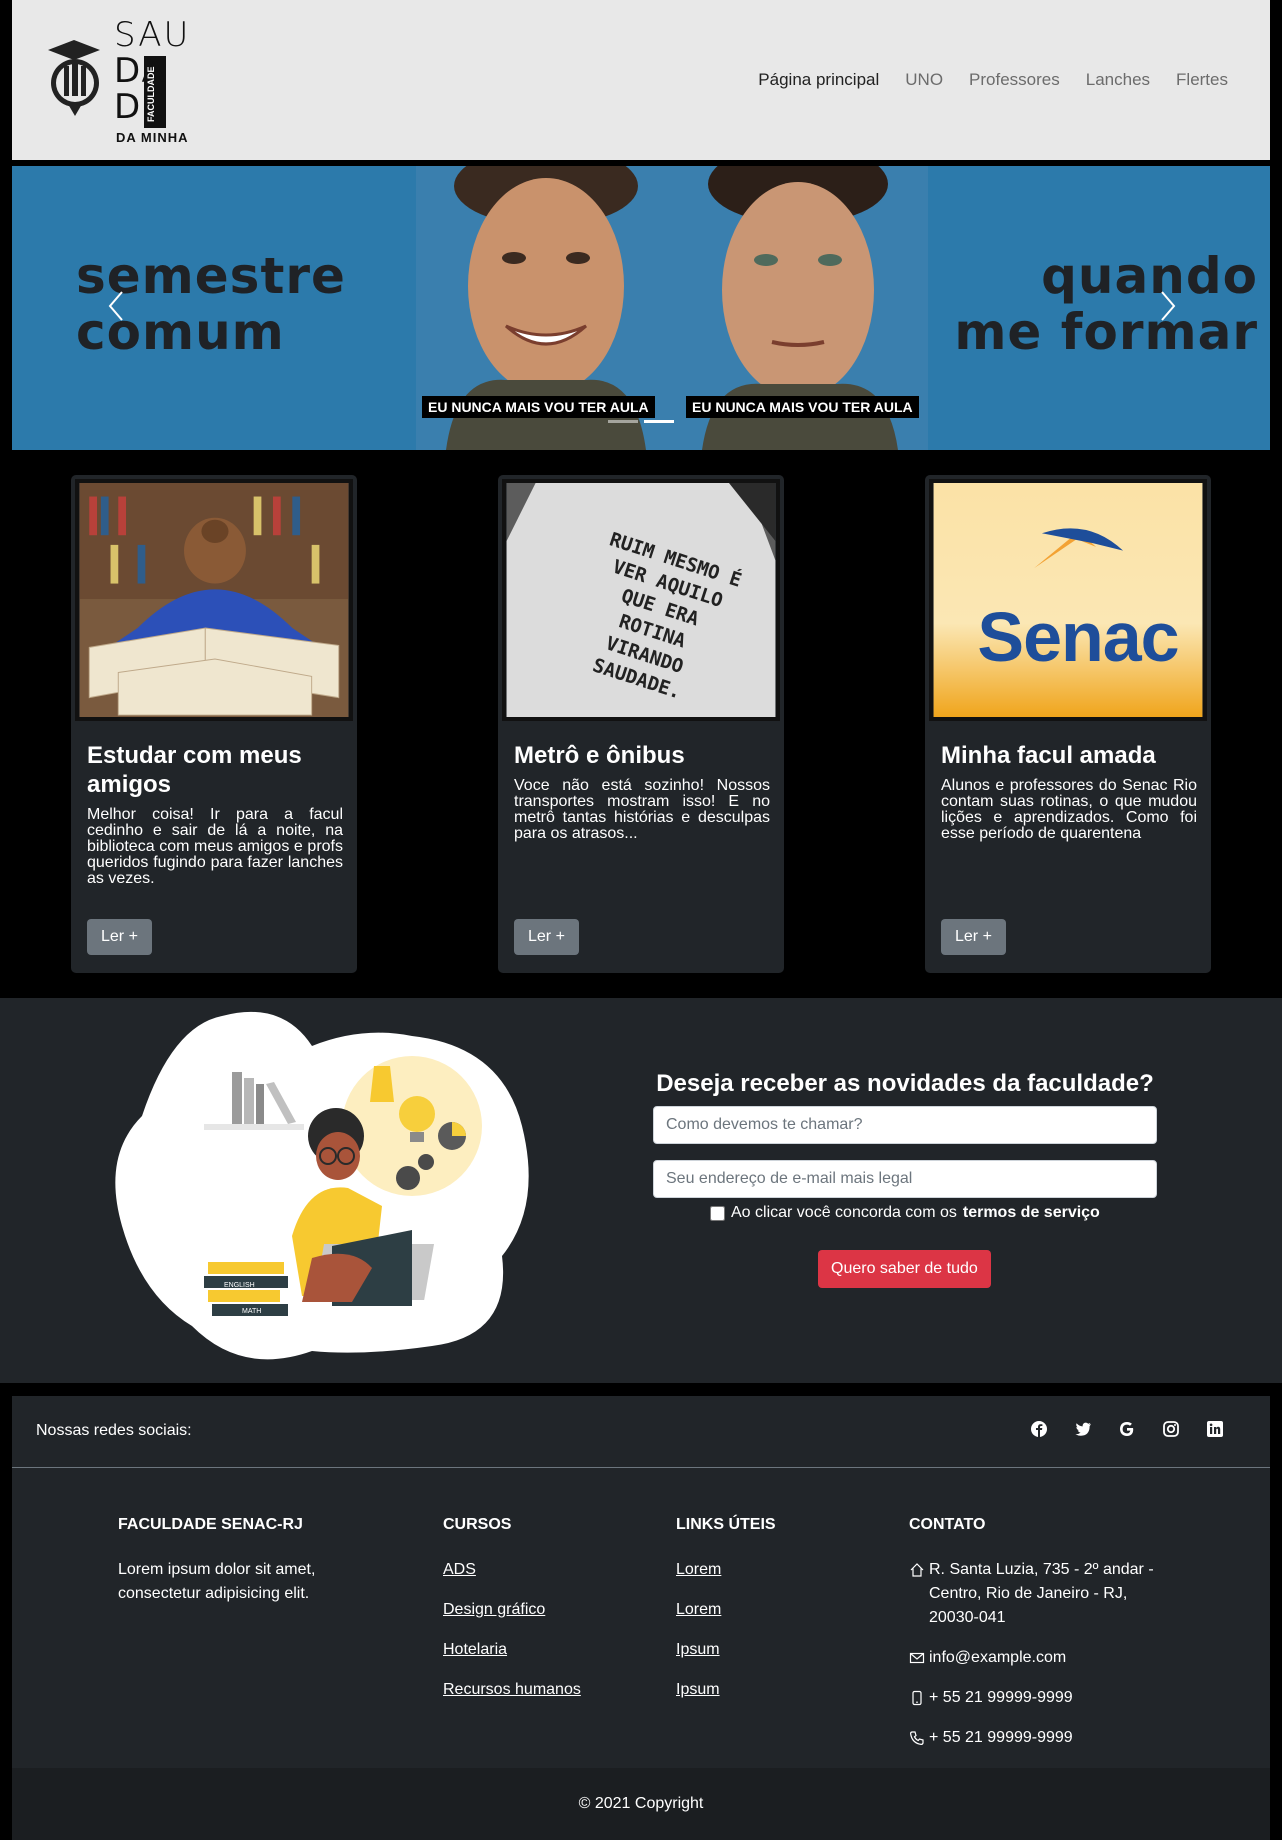 This screenshot has width=1282, height=1840. Describe the element at coordinates (776, 1617) in the screenshot. I see `footer-links: LINKS ÚTEIS Lorem Lorem Ipsum Ipsum` at that location.